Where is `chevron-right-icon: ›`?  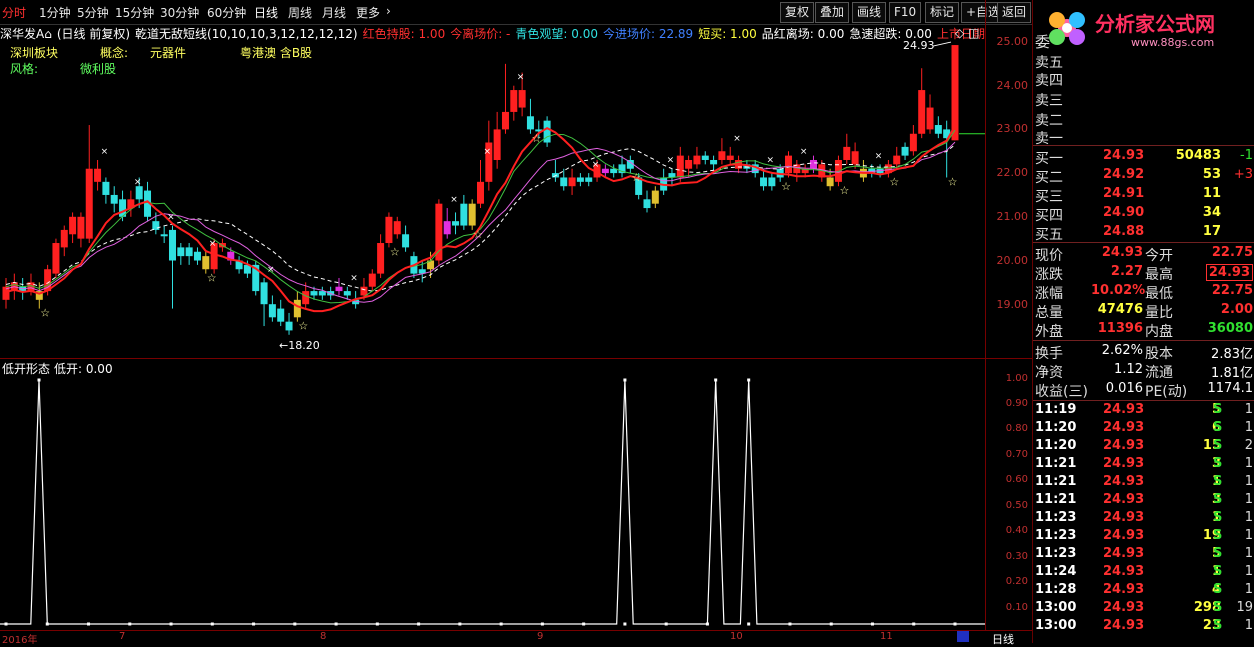
chevron-right-icon: › is located at coordinates (388, 11).